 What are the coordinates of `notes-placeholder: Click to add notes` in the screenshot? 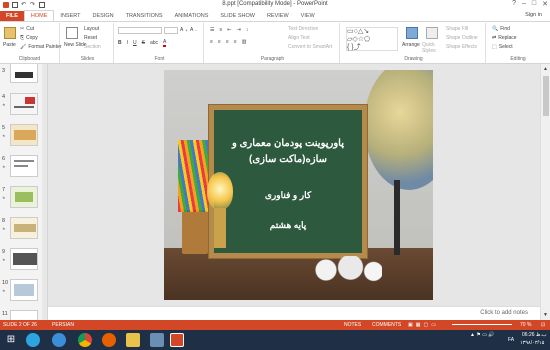 It's located at (504, 313).